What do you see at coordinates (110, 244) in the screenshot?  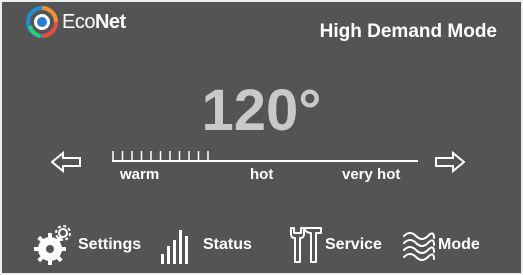 I see `settings-label: Settings` at bounding box center [110, 244].